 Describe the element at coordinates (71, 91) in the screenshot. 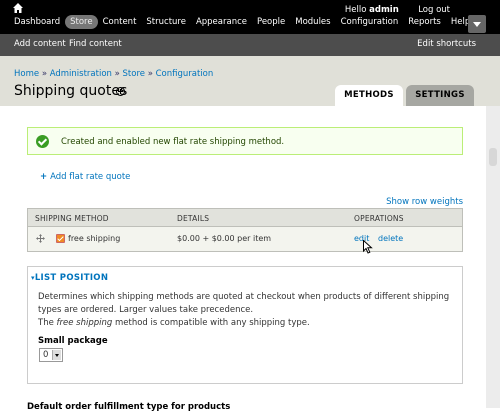

I see `page-title: Shipping quotes` at that location.